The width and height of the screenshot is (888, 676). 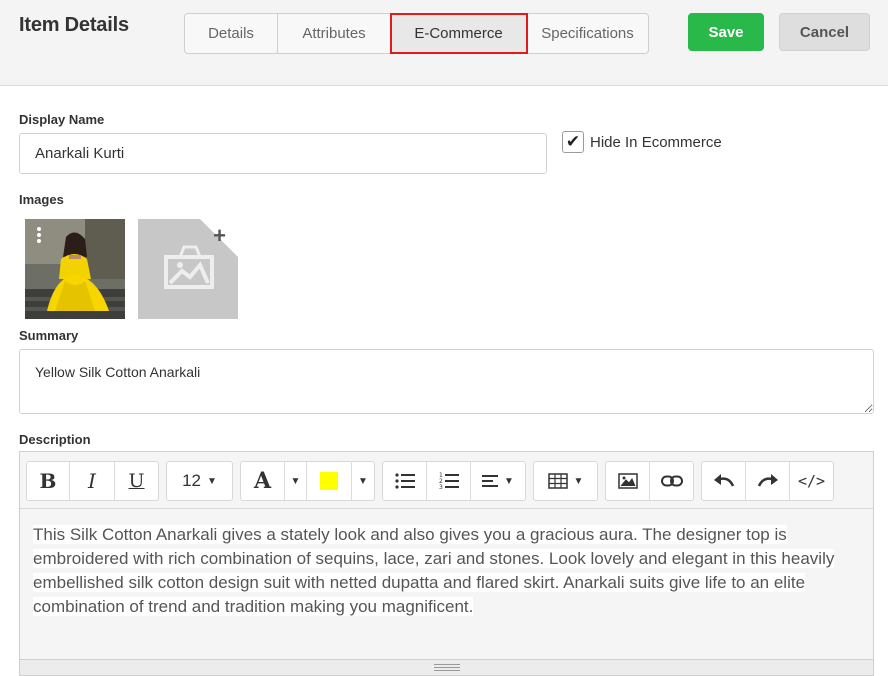 I want to click on code-icon: </>, so click(x=811, y=481).